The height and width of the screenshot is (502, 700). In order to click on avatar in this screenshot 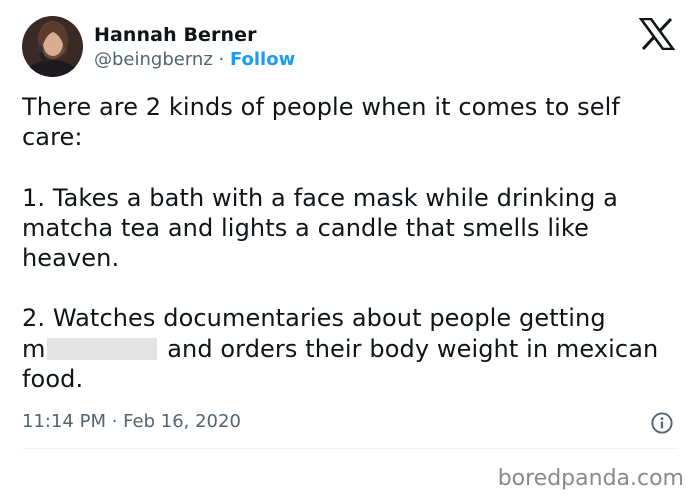, I will do `click(52, 46)`.